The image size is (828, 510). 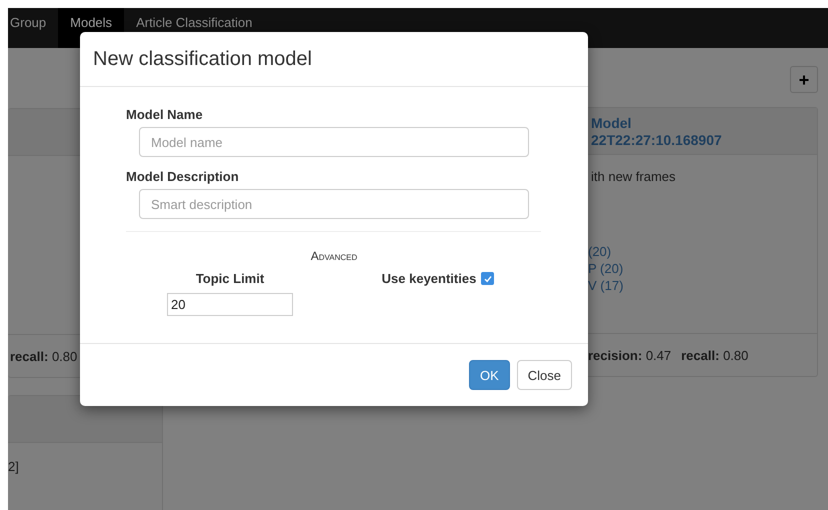 I want to click on modal-title: New classification model, so click(x=202, y=59).